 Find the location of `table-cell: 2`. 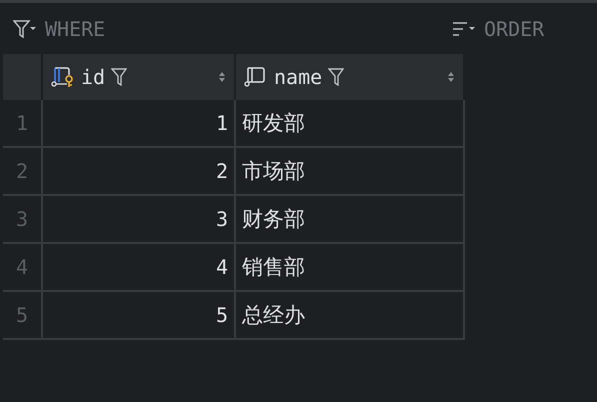

table-cell: 2 is located at coordinates (139, 172).